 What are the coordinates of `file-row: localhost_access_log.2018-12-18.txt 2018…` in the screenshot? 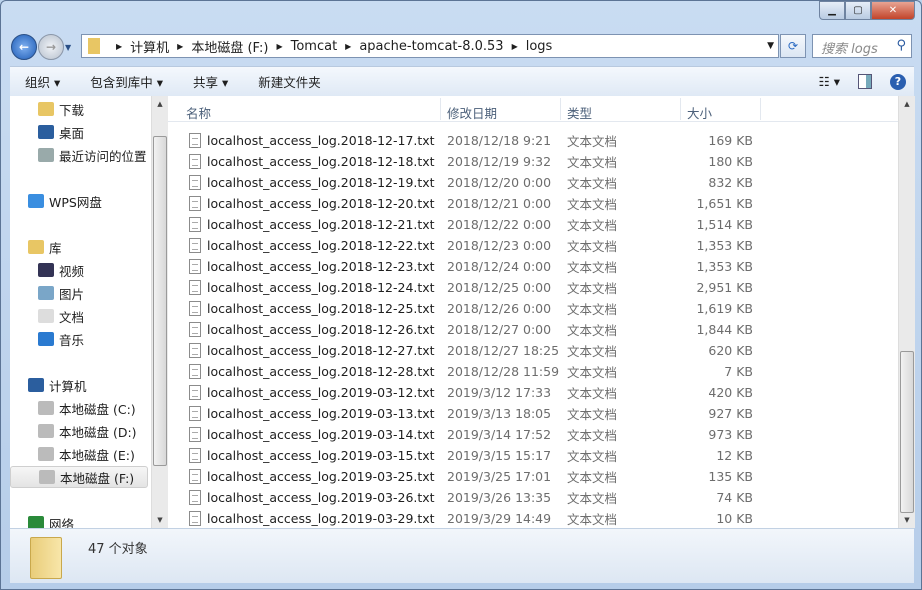 It's located at (468, 161).